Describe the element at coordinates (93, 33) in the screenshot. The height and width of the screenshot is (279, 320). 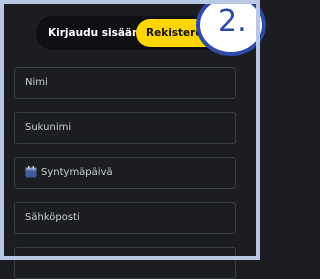
I see `login-tab: Kirjaudu sisään` at that location.